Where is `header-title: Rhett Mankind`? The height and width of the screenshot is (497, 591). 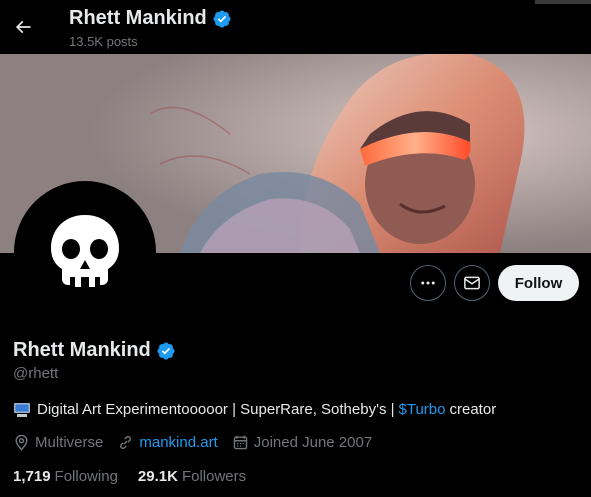 header-title: Rhett Mankind is located at coordinates (150, 18).